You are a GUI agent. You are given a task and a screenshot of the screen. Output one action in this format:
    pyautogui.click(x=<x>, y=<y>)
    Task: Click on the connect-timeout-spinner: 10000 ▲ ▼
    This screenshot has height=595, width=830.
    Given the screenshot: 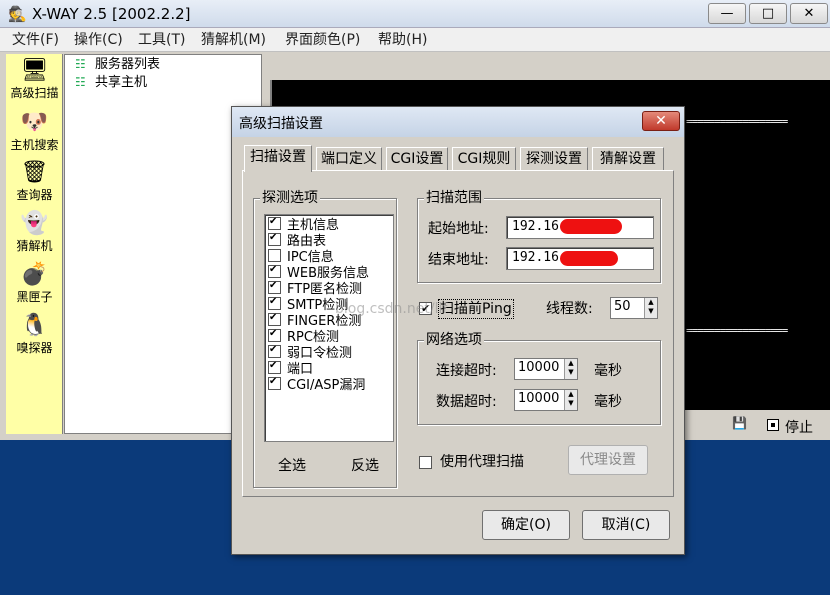 What is the action you would take?
    pyautogui.click(x=546, y=369)
    